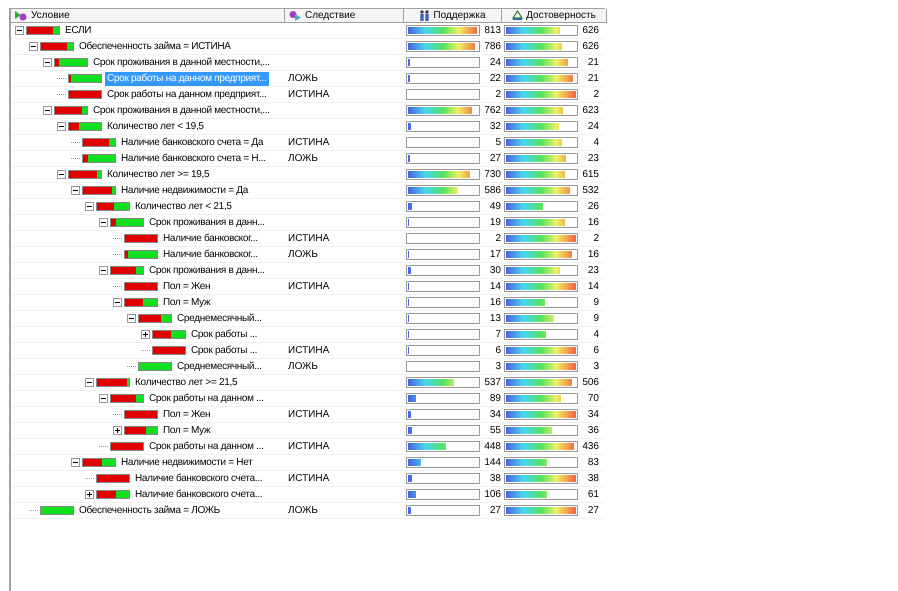  I want to click on support-value: 730, so click(492, 175).